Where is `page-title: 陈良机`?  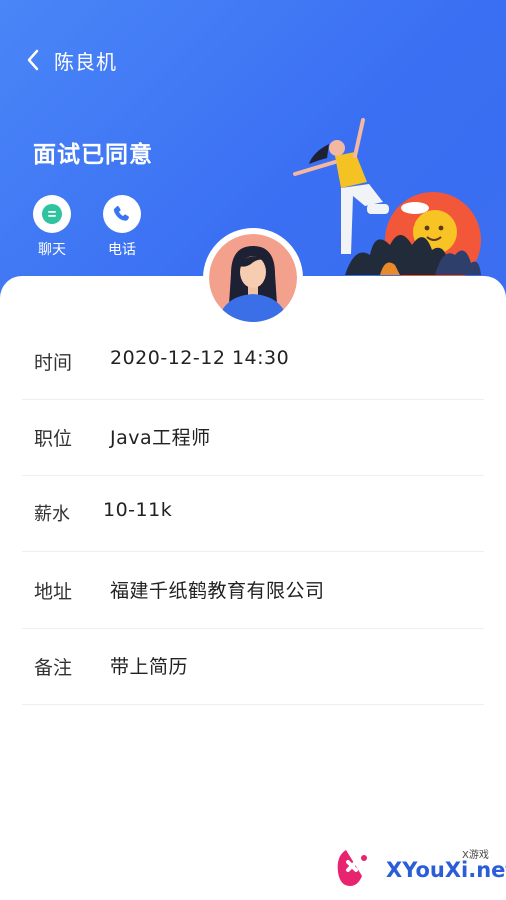
page-title: 陈良机 is located at coordinates (85, 62).